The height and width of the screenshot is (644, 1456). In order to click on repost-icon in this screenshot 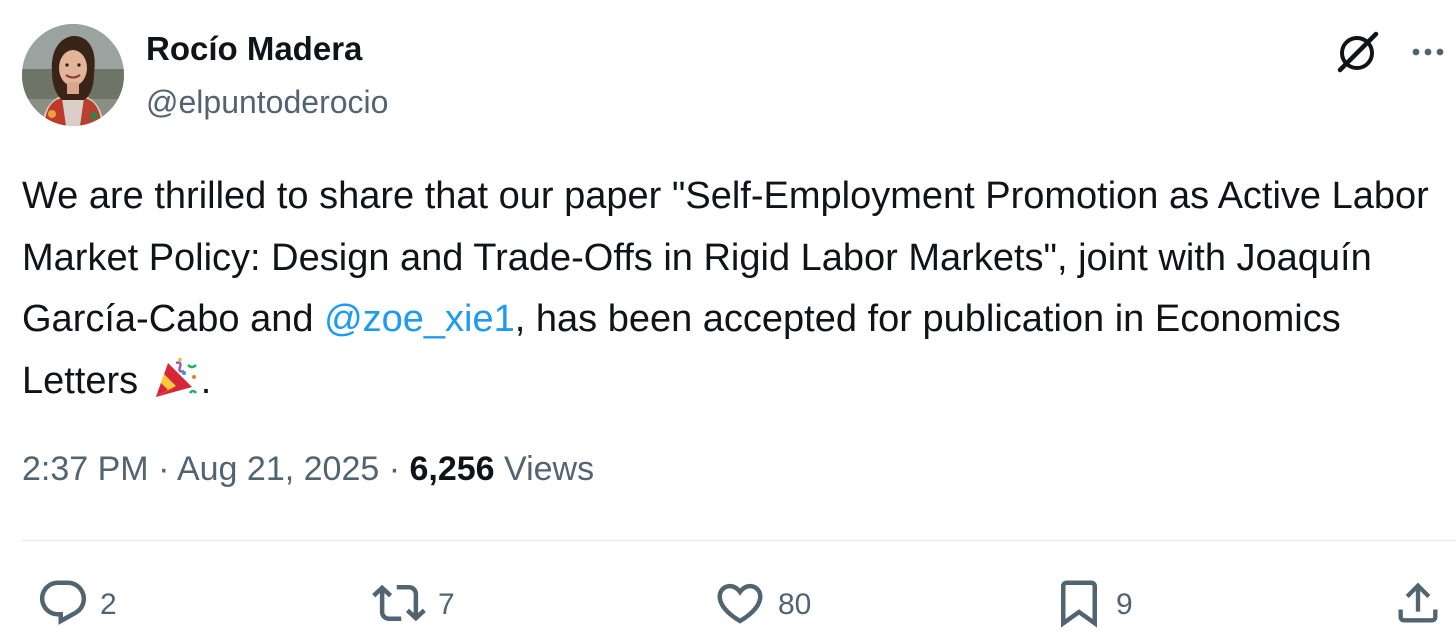, I will do `click(399, 605)`.